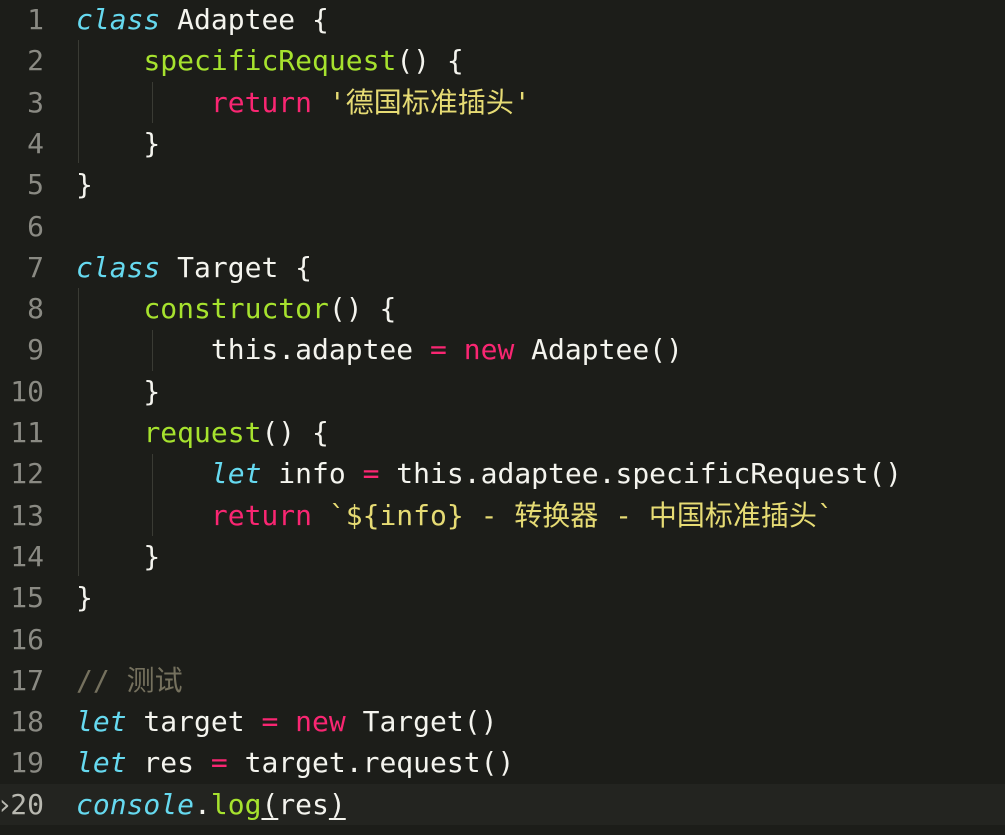 The height and width of the screenshot is (835, 1005). What do you see at coordinates (27, 598) in the screenshot?
I see `line-number: 15` at bounding box center [27, 598].